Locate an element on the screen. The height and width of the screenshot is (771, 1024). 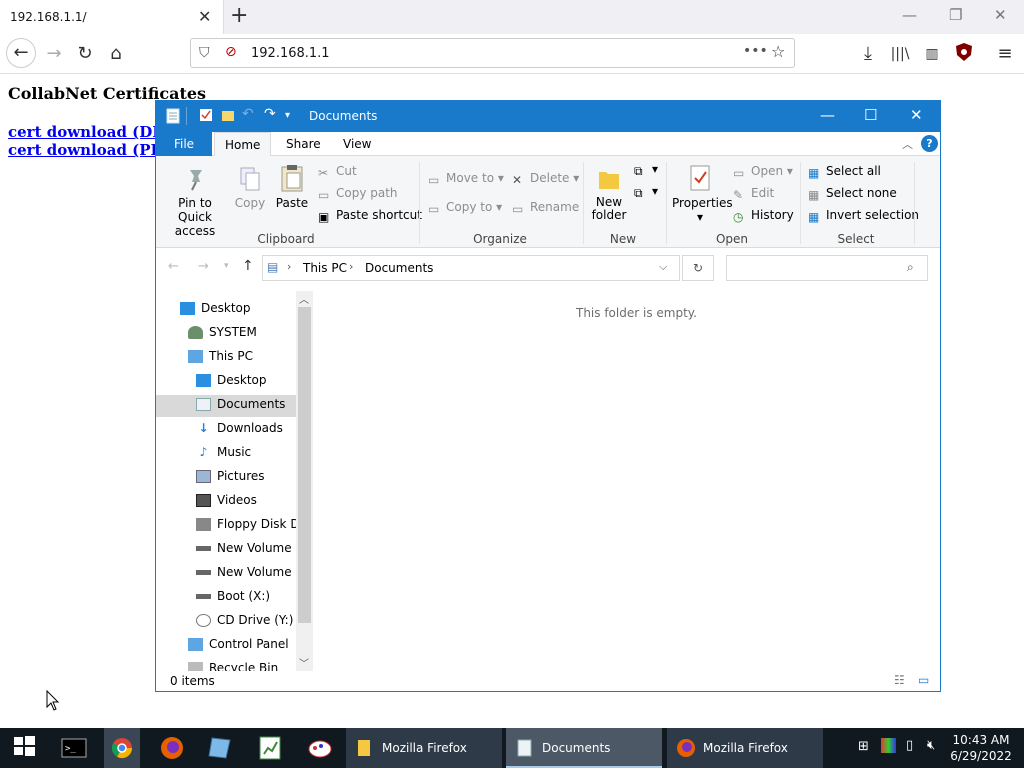
taskbar-firefox-button: Mozilla Firefox is located at coordinates (745, 748).